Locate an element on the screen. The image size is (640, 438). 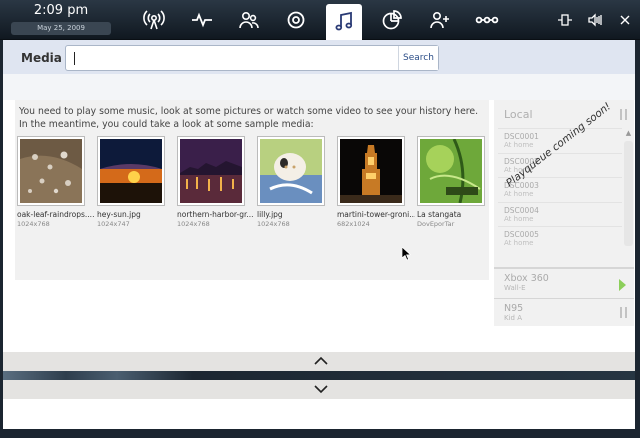
background-strip is located at coordinates (319, 375).